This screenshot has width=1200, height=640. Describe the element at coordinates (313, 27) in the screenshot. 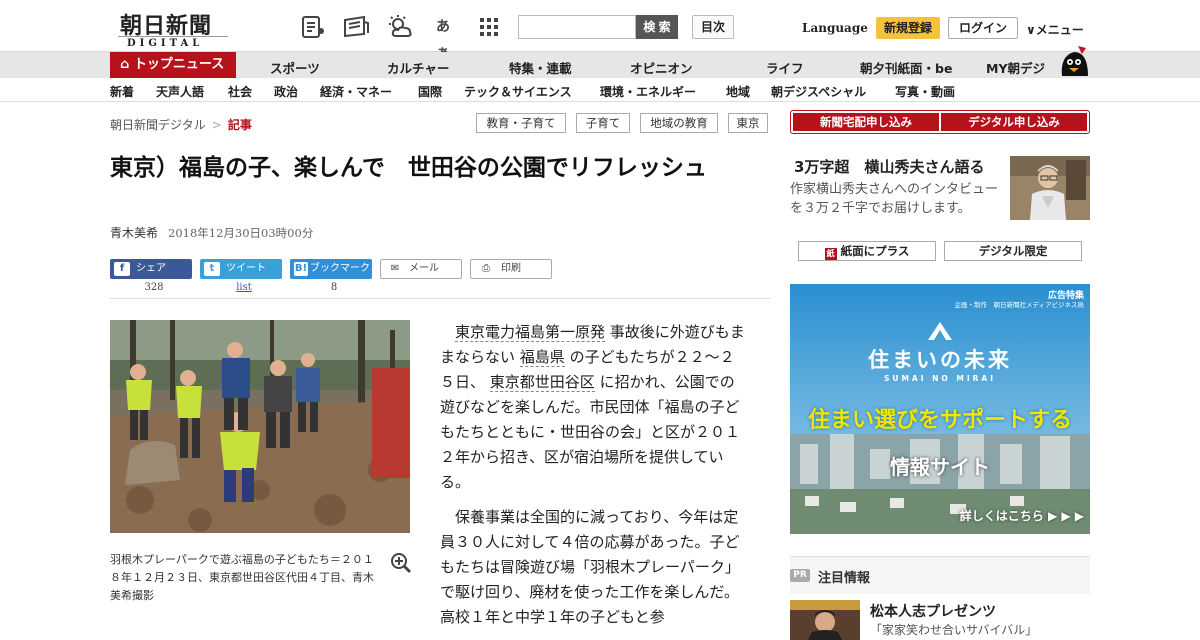

I see `news-list-icon` at that location.